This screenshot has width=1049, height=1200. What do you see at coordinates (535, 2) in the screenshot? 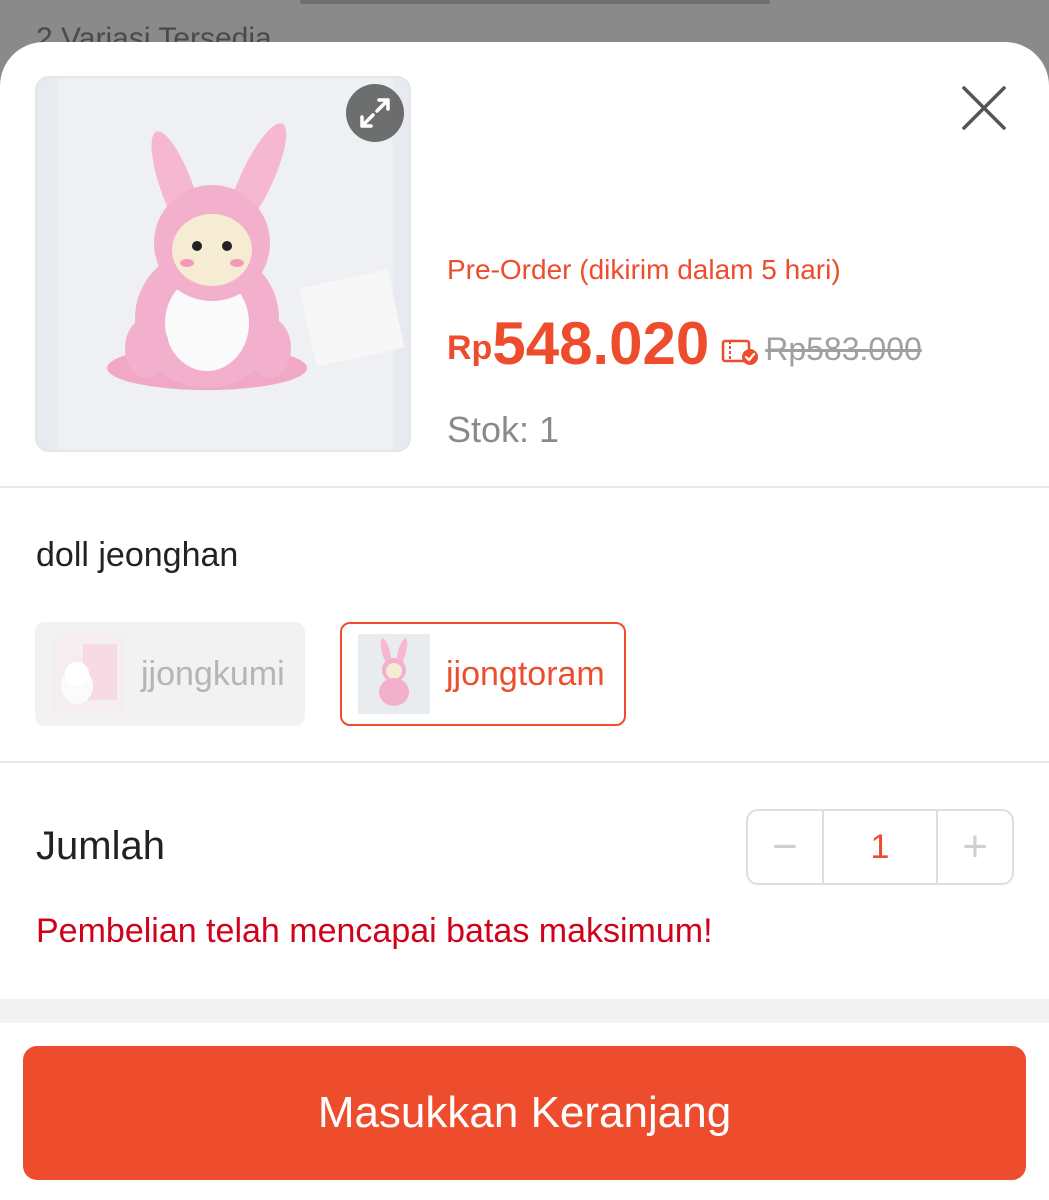
I see `backdrop-handle` at bounding box center [535, 2].